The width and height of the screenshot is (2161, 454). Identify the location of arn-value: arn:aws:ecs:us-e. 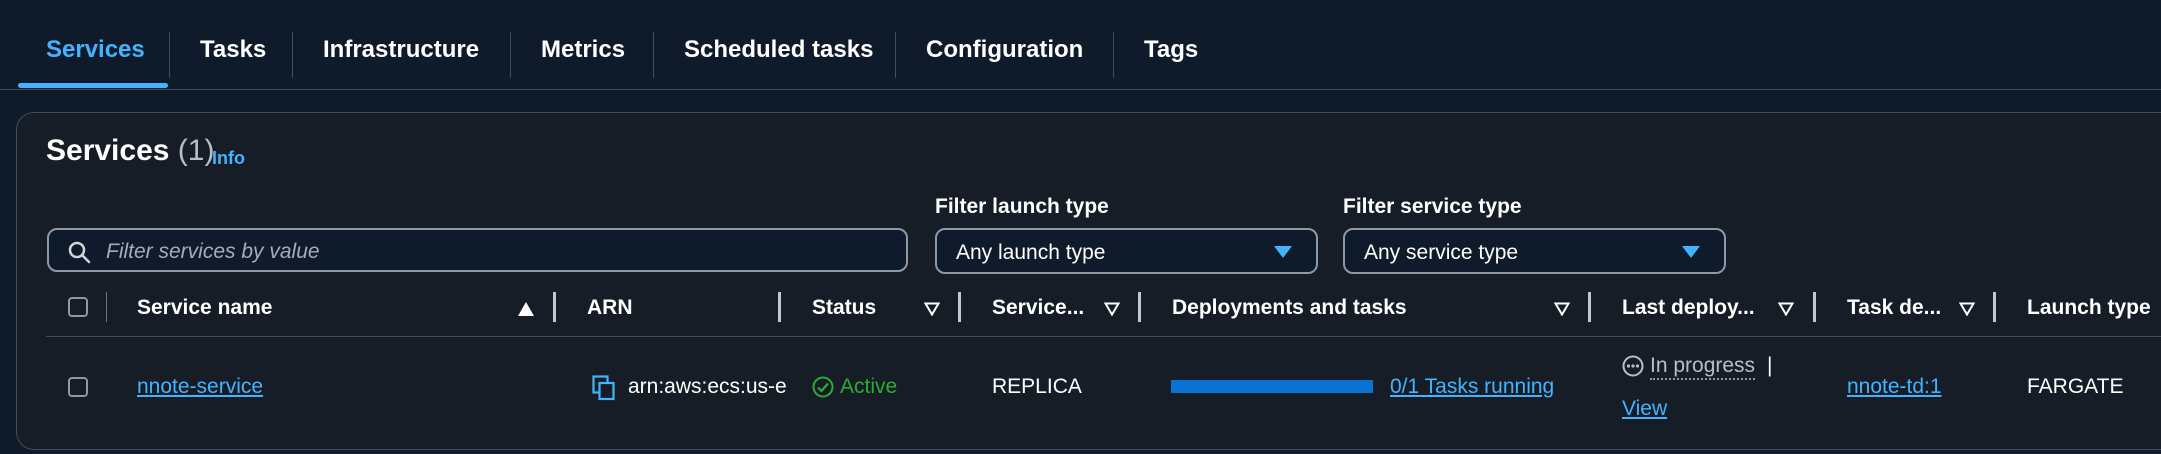
(707, 386).